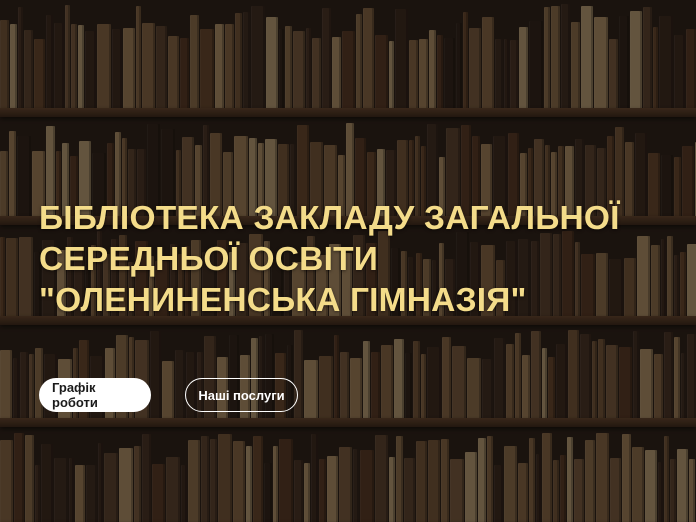  Describe the element at coordinates (95, 395) in the screenshot. I see `schedule-button: Графік роботи` at that location.